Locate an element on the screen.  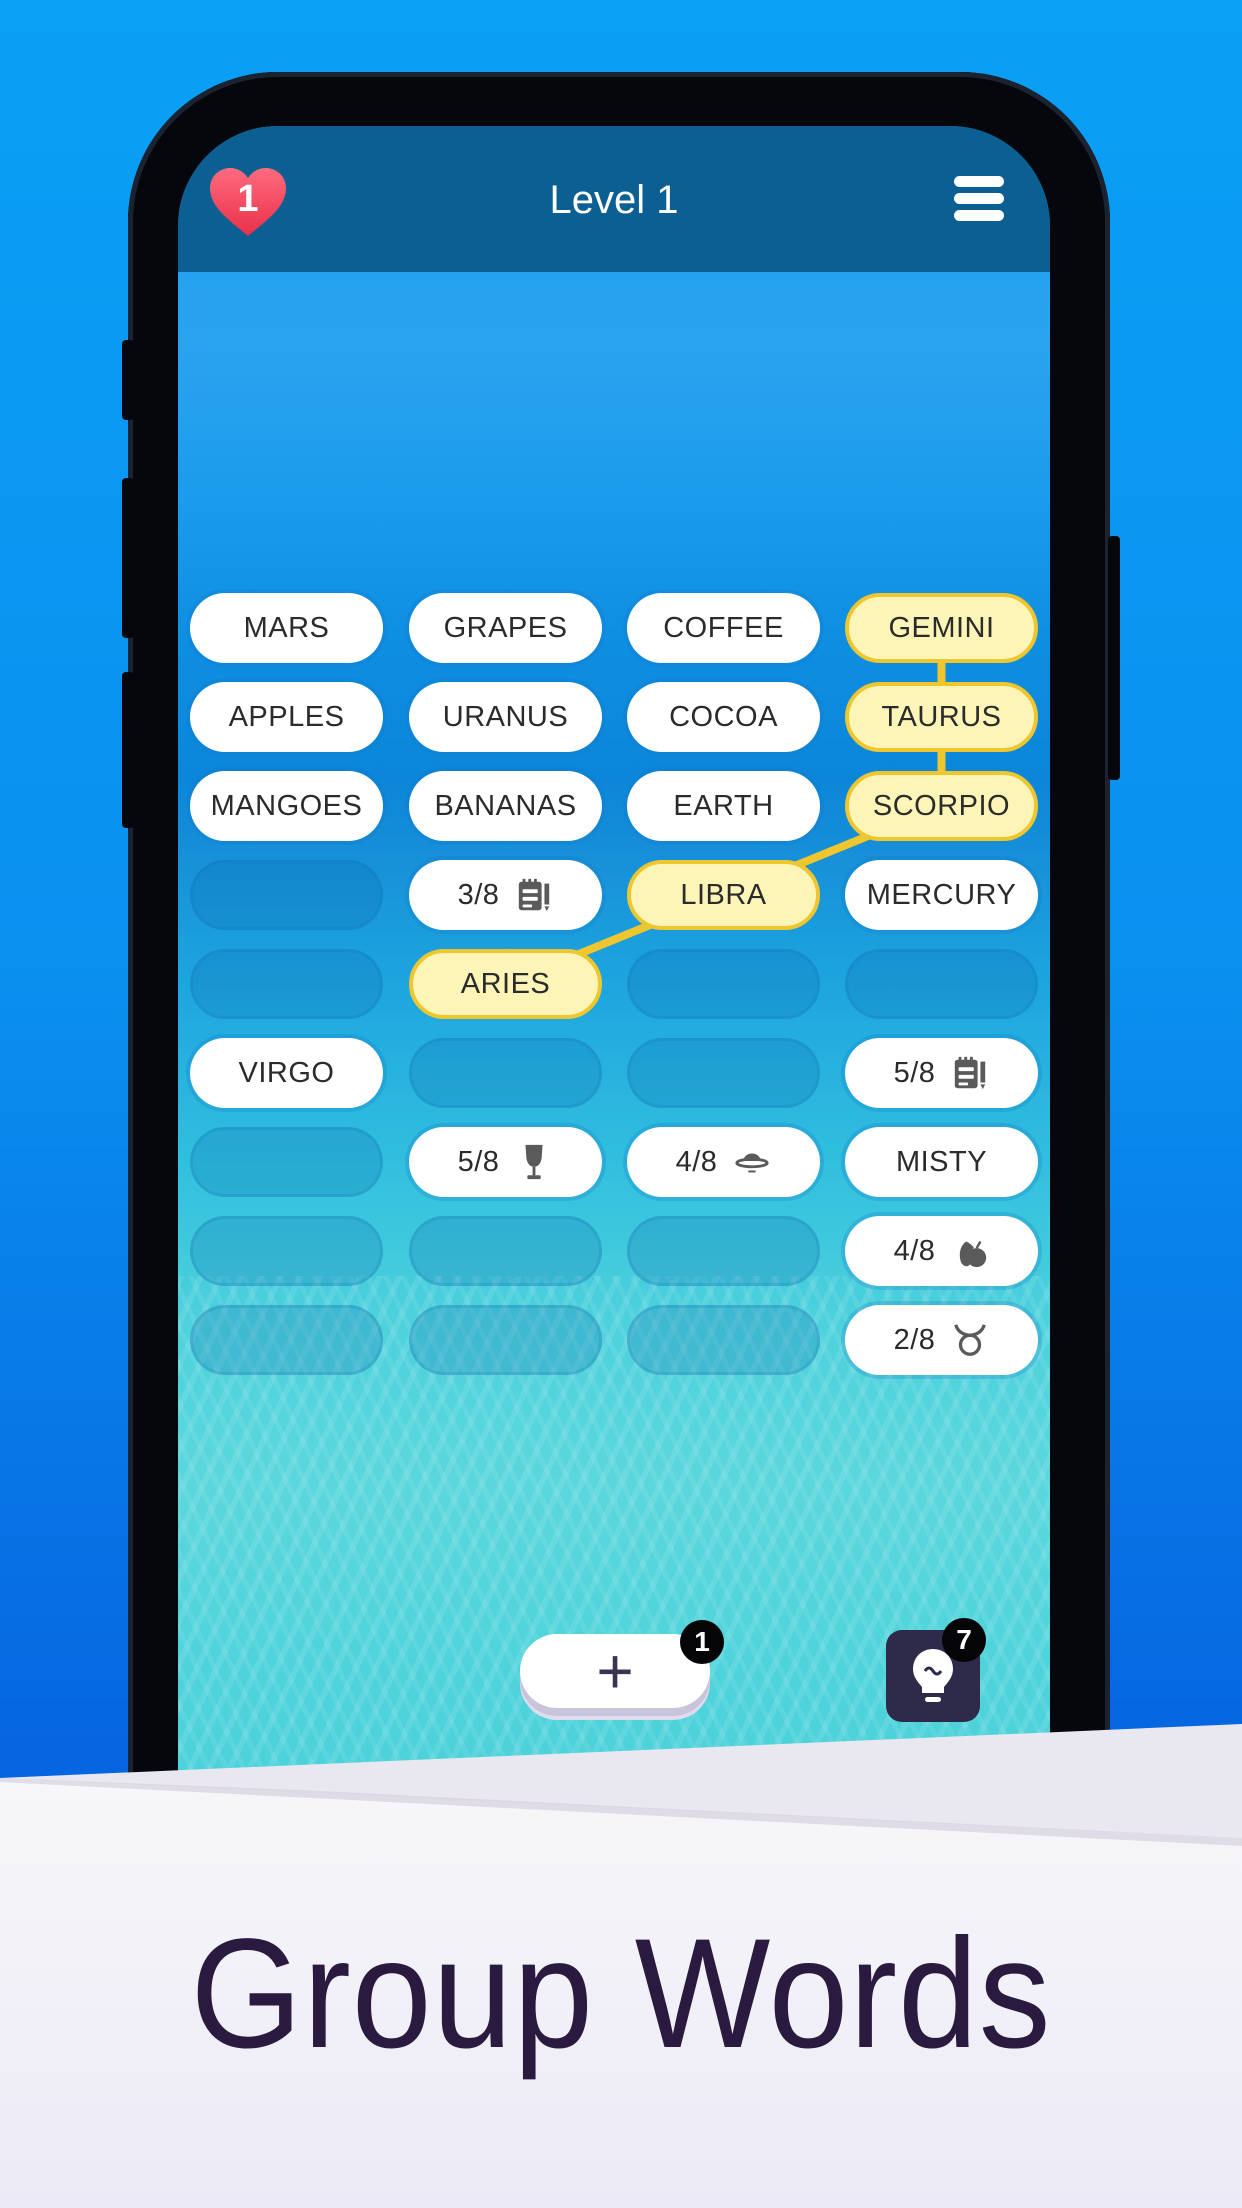
tile-label: 2/8 is located at coordinates (914, 1339).